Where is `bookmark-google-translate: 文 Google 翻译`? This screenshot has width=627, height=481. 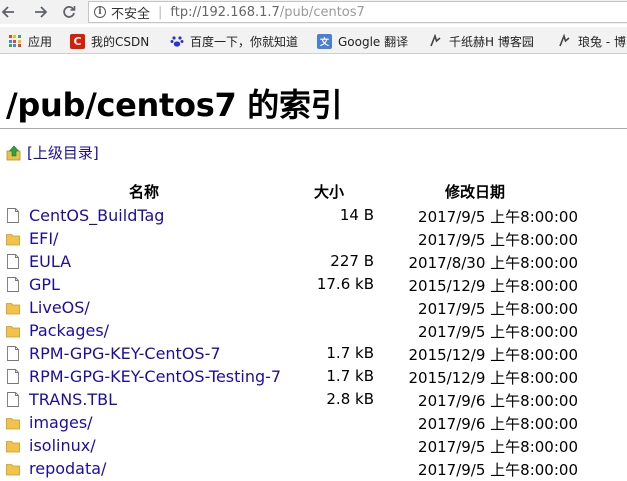 bookmark-google-translate: 文 Google 翻译 is located at coordinates (362, 41).